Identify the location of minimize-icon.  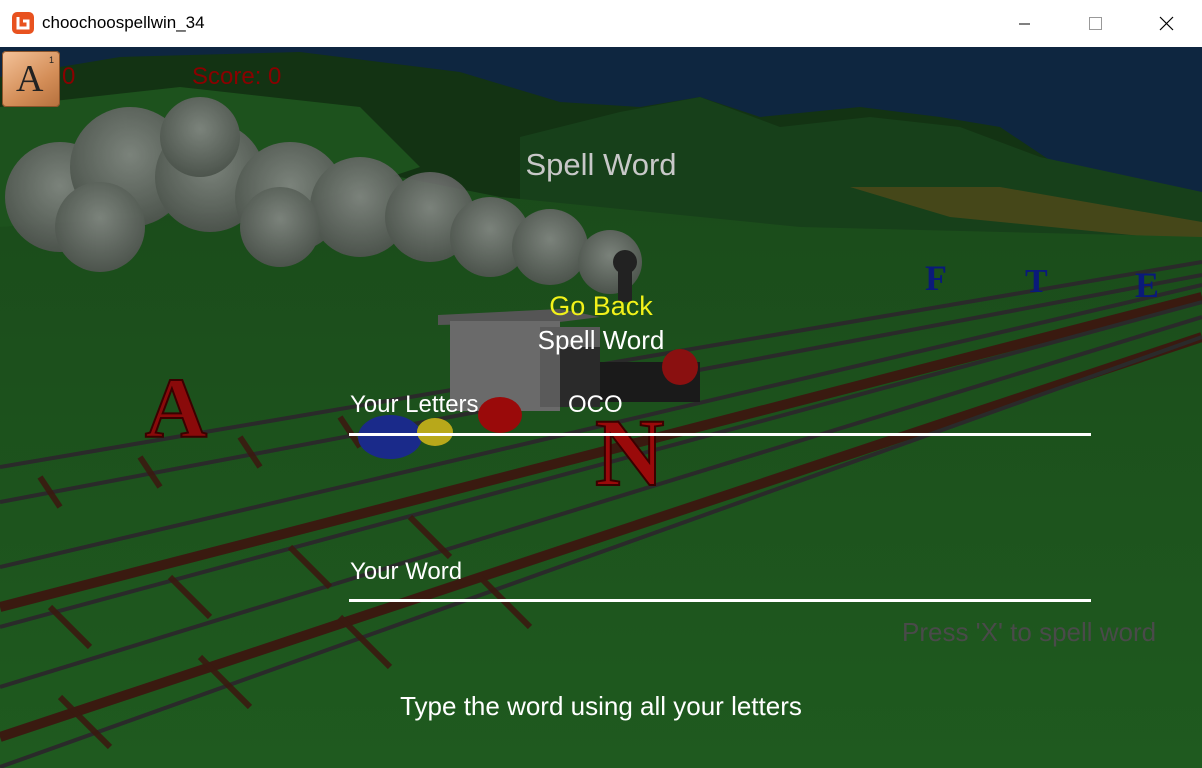
(1024, 24).